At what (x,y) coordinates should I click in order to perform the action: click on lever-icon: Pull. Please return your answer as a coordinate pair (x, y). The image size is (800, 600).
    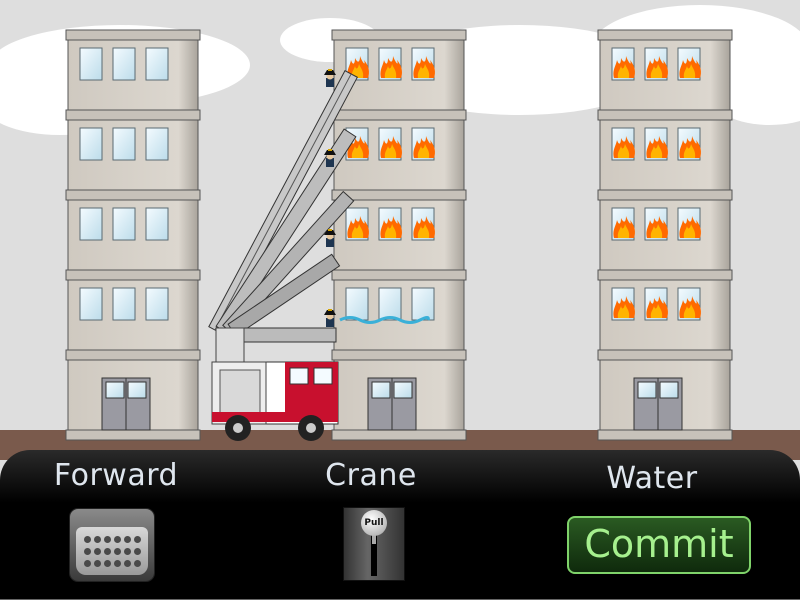
    Looking at the image, I should click on (374, 544).